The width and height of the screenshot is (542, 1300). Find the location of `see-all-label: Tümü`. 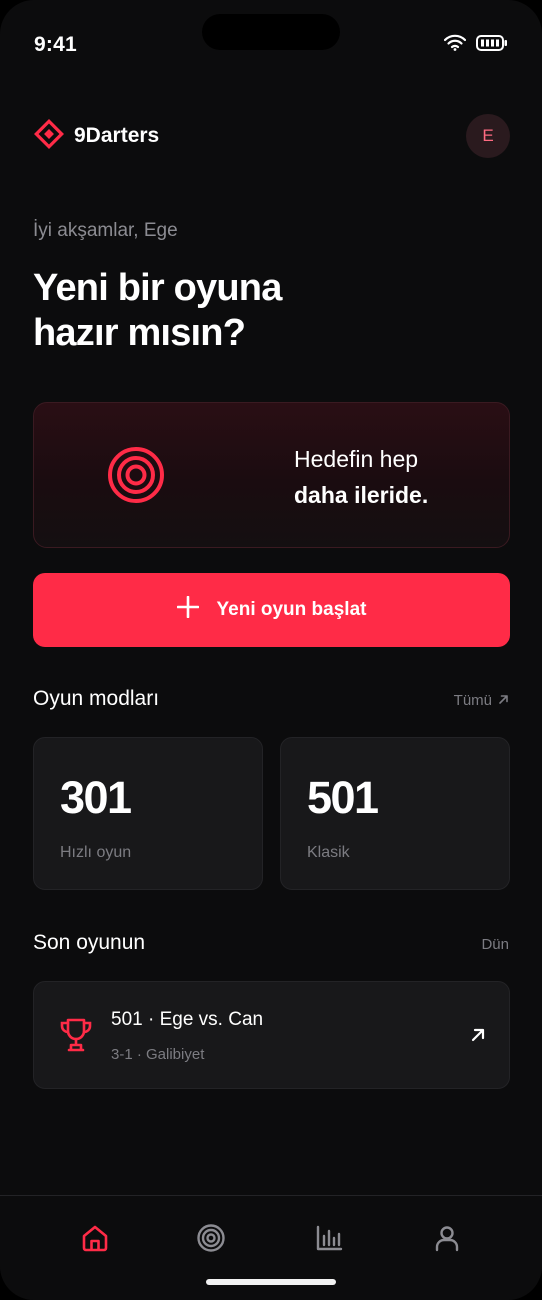

see-all-label: Tümü is located at coordinates (472, 700).